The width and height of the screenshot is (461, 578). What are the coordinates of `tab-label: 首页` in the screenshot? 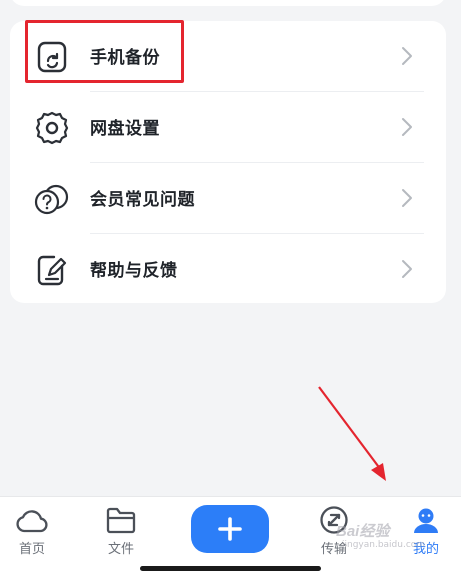 It's located at (31, 549).